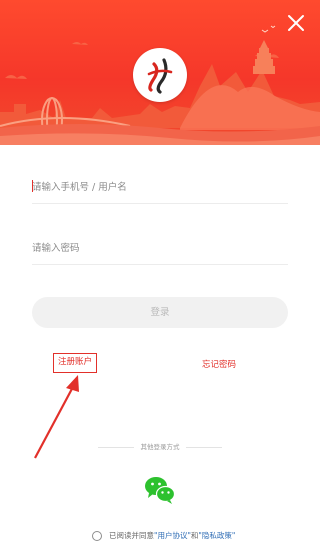 Image resolution: width=320 pixels, height=555 pixels. I want to click on forgot-password-link: 忘记密码, so click(219, 364).